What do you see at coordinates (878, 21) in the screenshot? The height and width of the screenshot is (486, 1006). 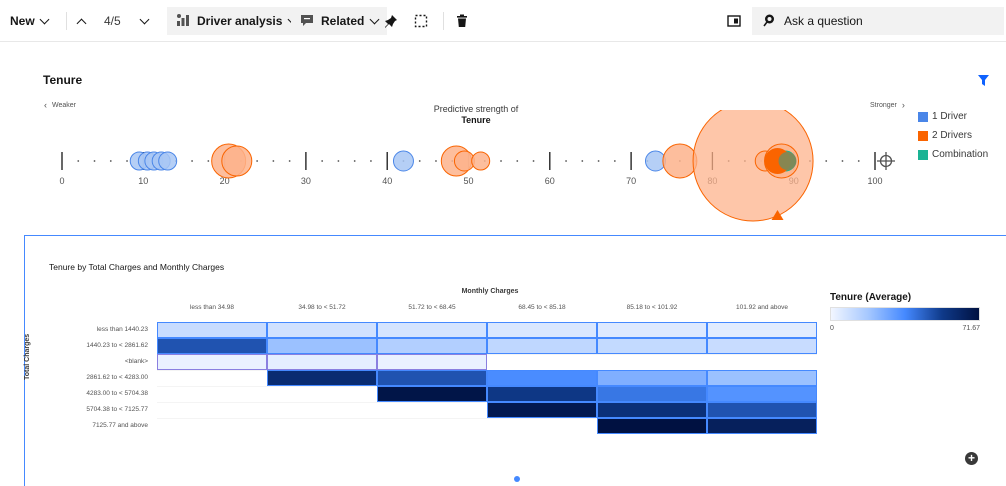 I see `ask-question-input: Ask a question` at bounding box center [878, 21].